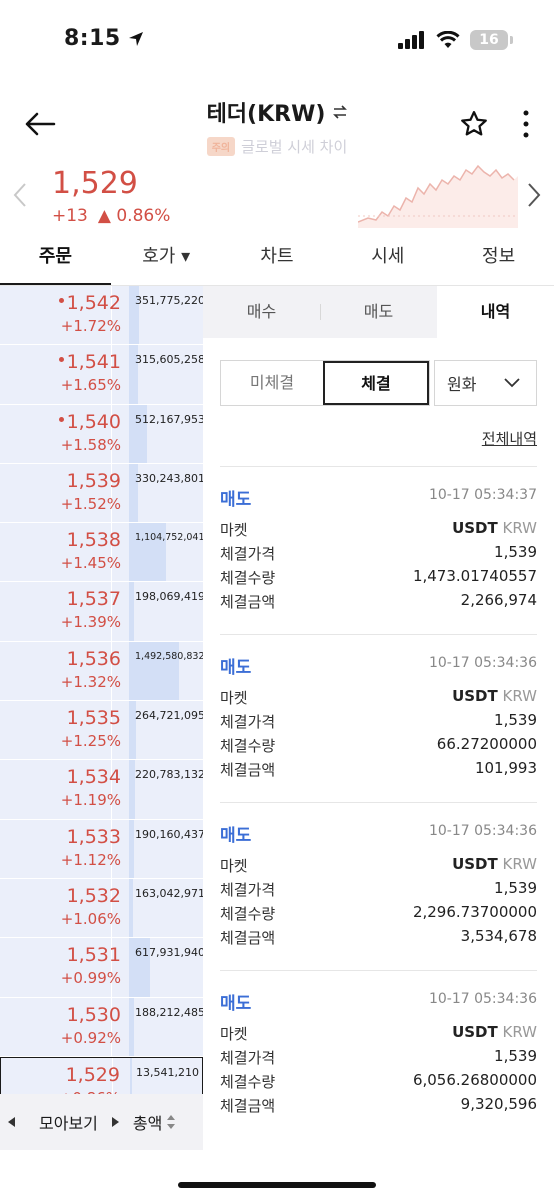 Image resolution: width=554 pixels, height=1200 pixels. Describe the element at coordinates (90, 326) in the screenshot. I see `ask-change-pct: +1.72%` at that location.